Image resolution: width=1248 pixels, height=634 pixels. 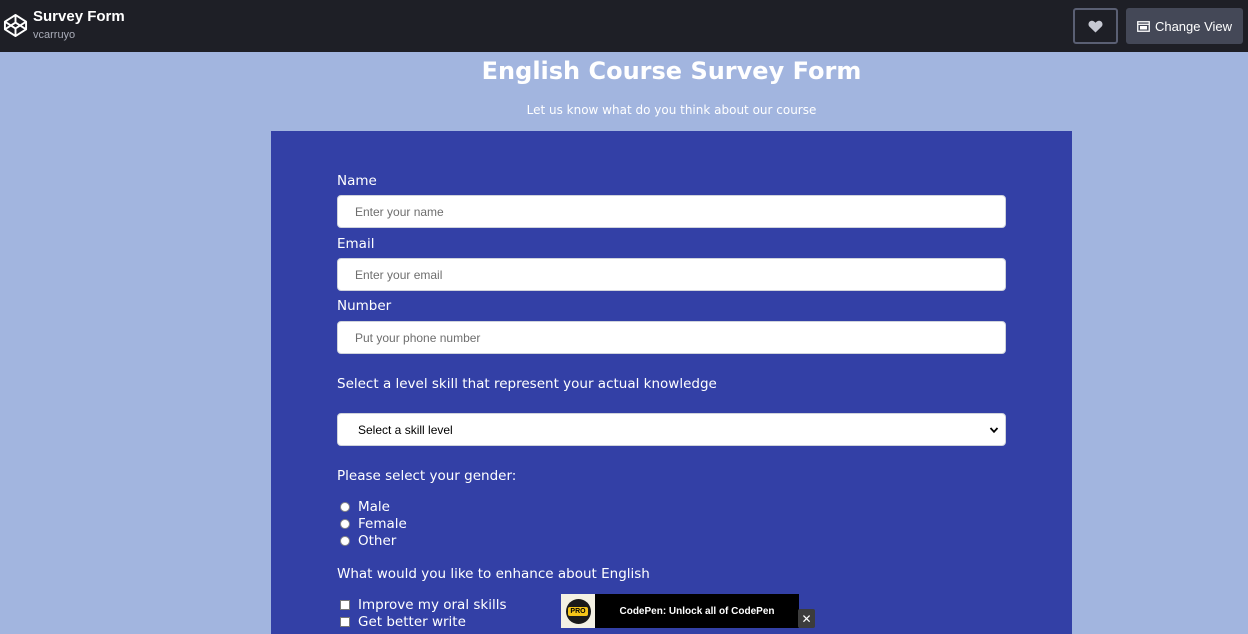 What do you see at coordinates (432, 605) in the screenshot?
I see `enhance-option-label: Improve my oral skills` at bounding box center [432, 605].